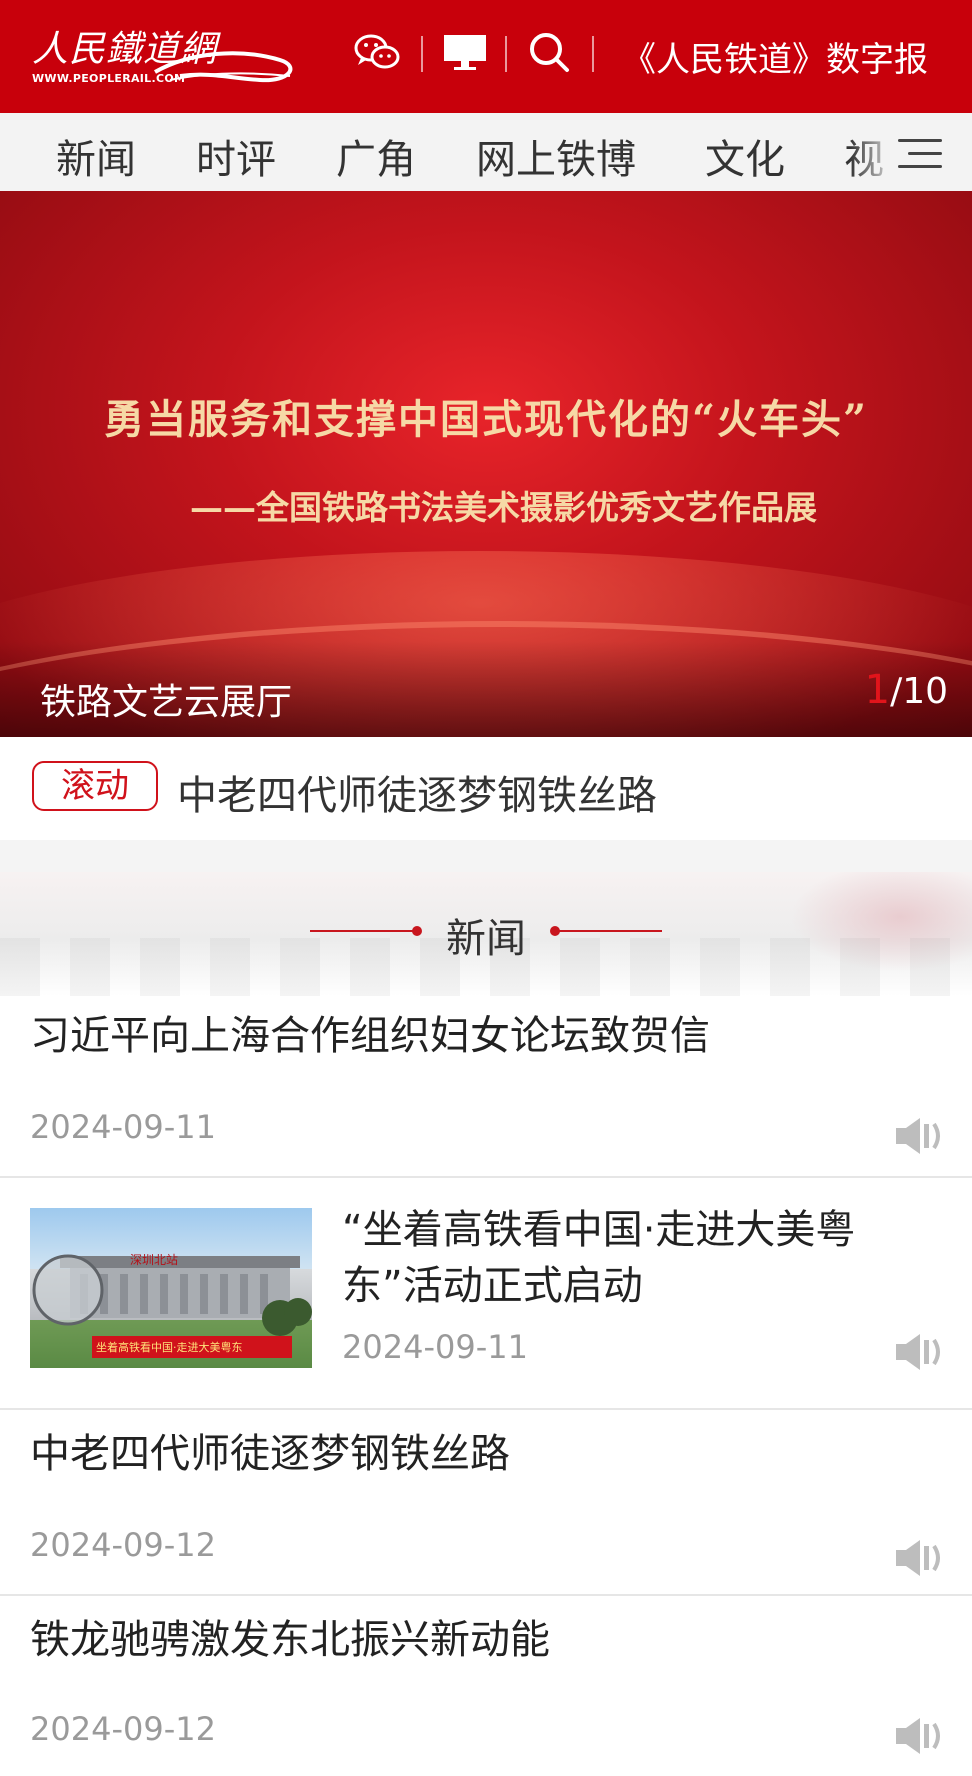  What do you see at coordinates (503, 507) in the screenshot?
I see `banner-subheadline: ——全国铁路书法美术摄影优秀文艺作品展` at bounding box center [503, 507].